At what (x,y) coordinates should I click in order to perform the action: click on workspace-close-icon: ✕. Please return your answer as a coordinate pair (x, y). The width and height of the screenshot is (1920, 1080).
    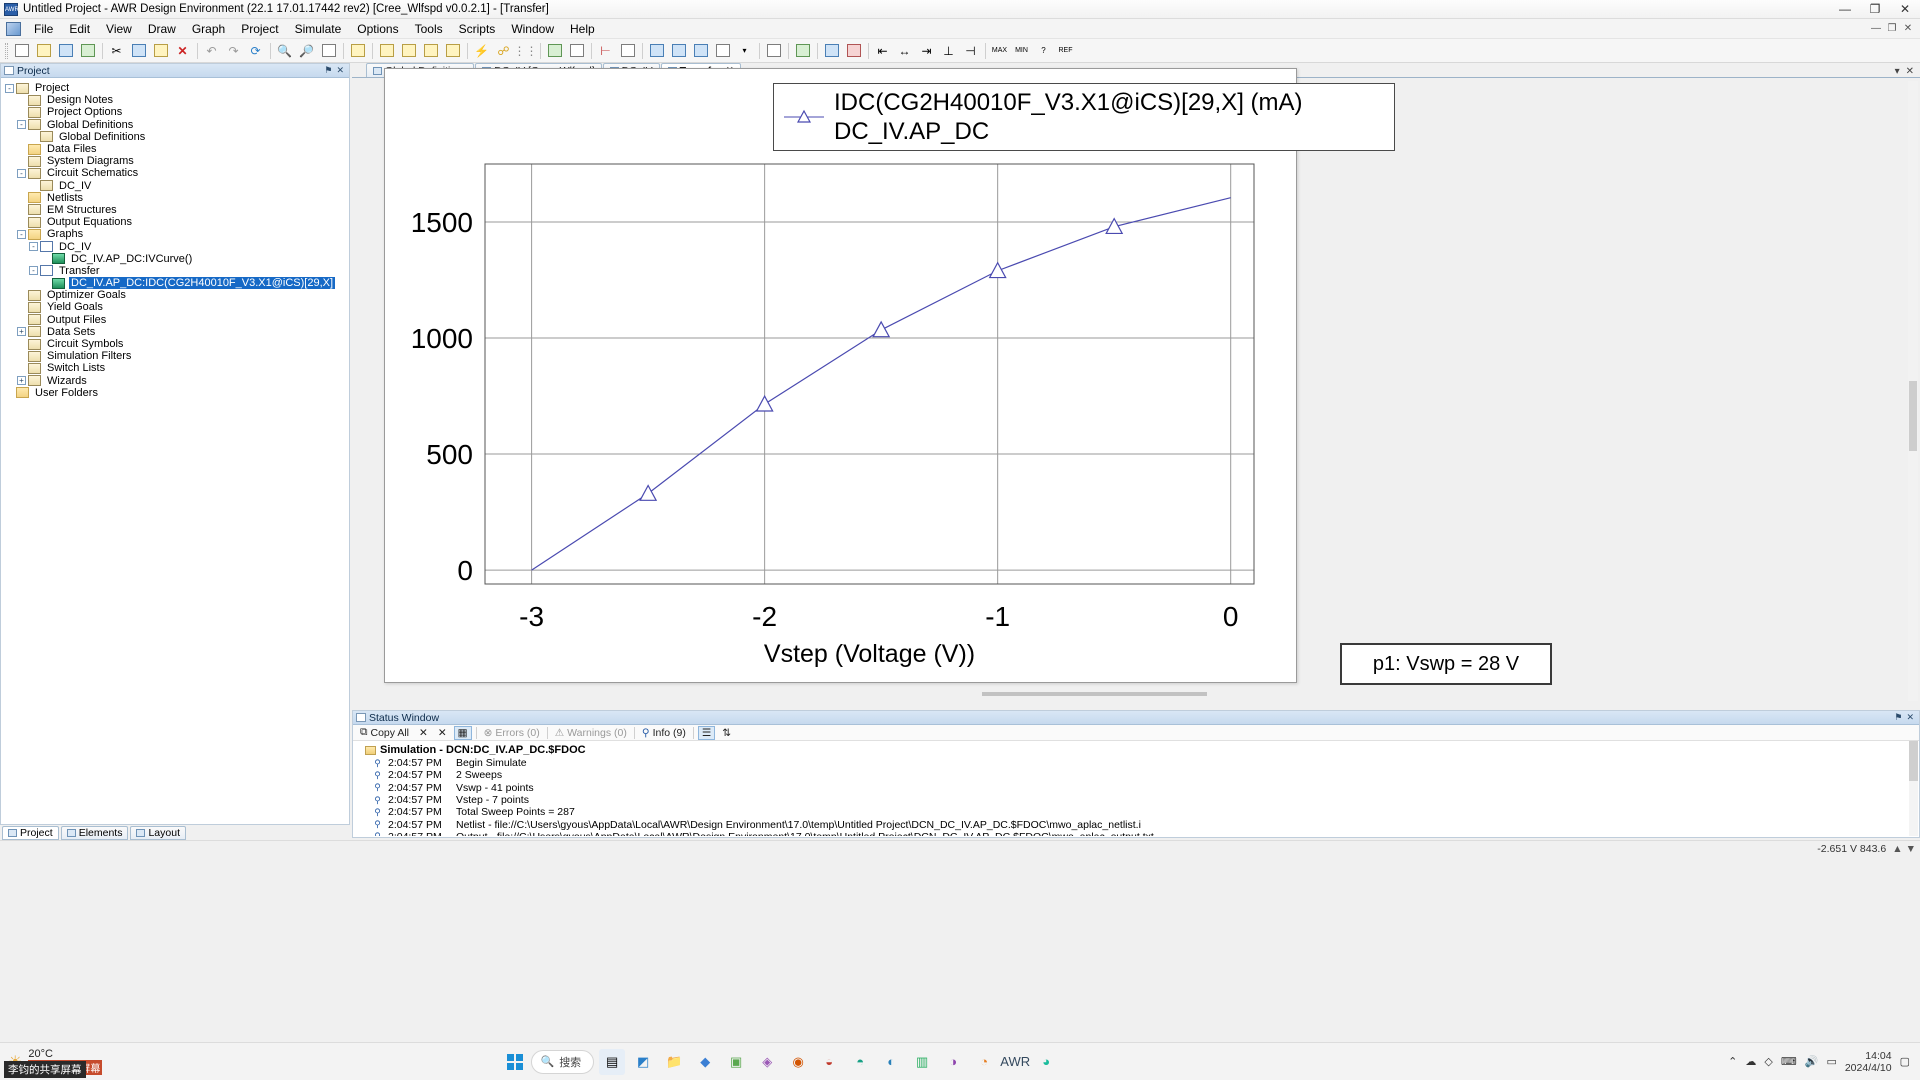
    Looking at the image, I should click on (1910, 71).